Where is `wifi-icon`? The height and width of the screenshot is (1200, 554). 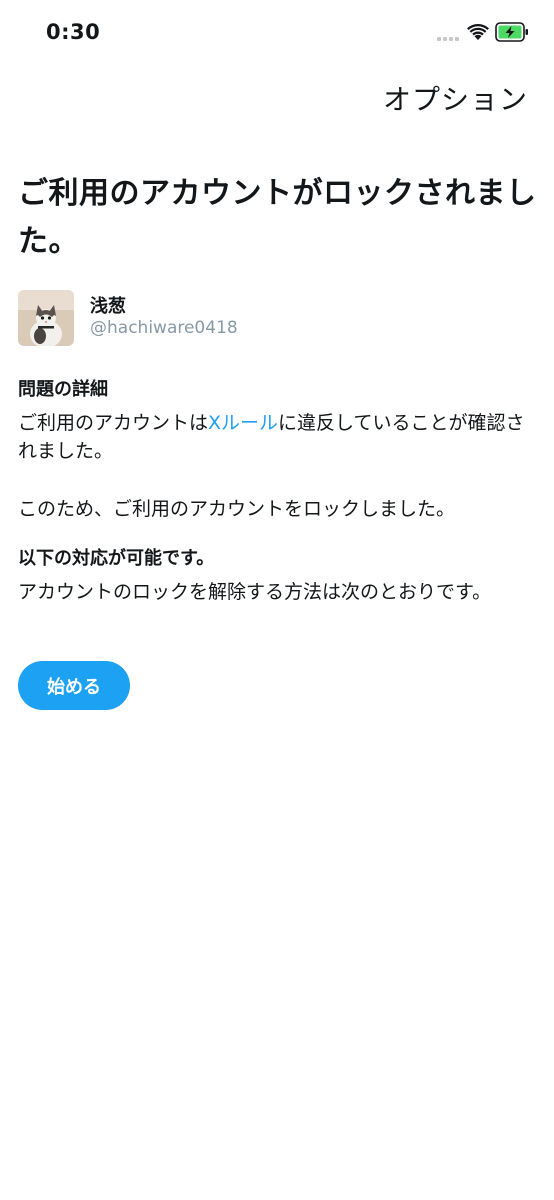
wifi-icon is located at coordinates (478, 32).